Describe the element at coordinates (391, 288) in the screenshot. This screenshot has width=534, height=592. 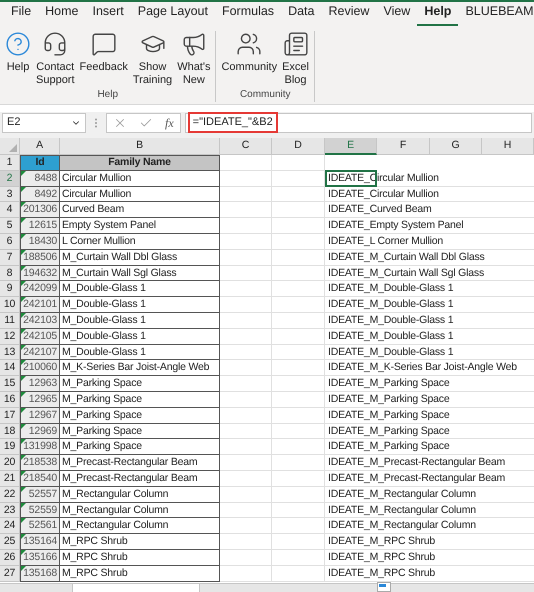
I see `table-cell: IDEATE_M_Double-Glass 1` at that location.